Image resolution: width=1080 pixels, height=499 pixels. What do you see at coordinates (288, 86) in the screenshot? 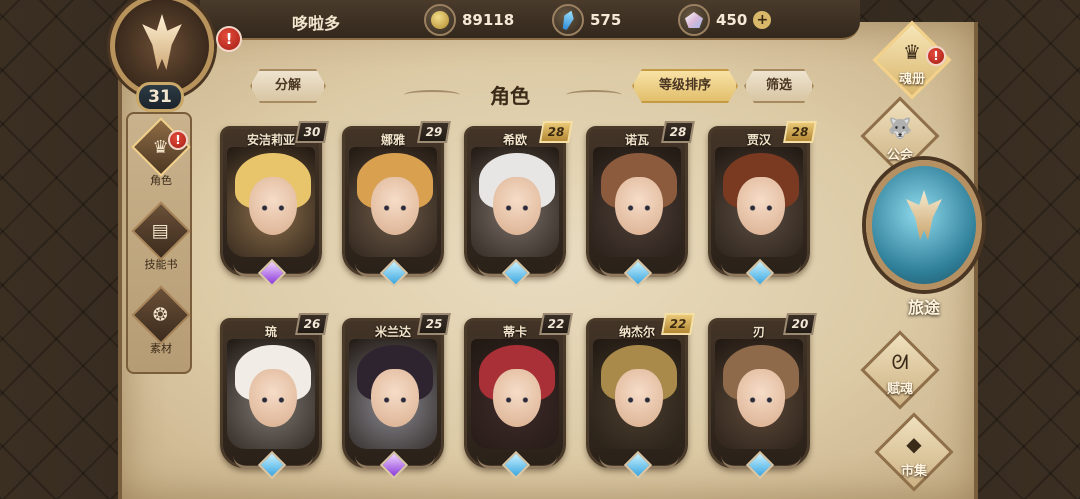
I see `decompose-button: 分解` at bounding box center [288, 86].